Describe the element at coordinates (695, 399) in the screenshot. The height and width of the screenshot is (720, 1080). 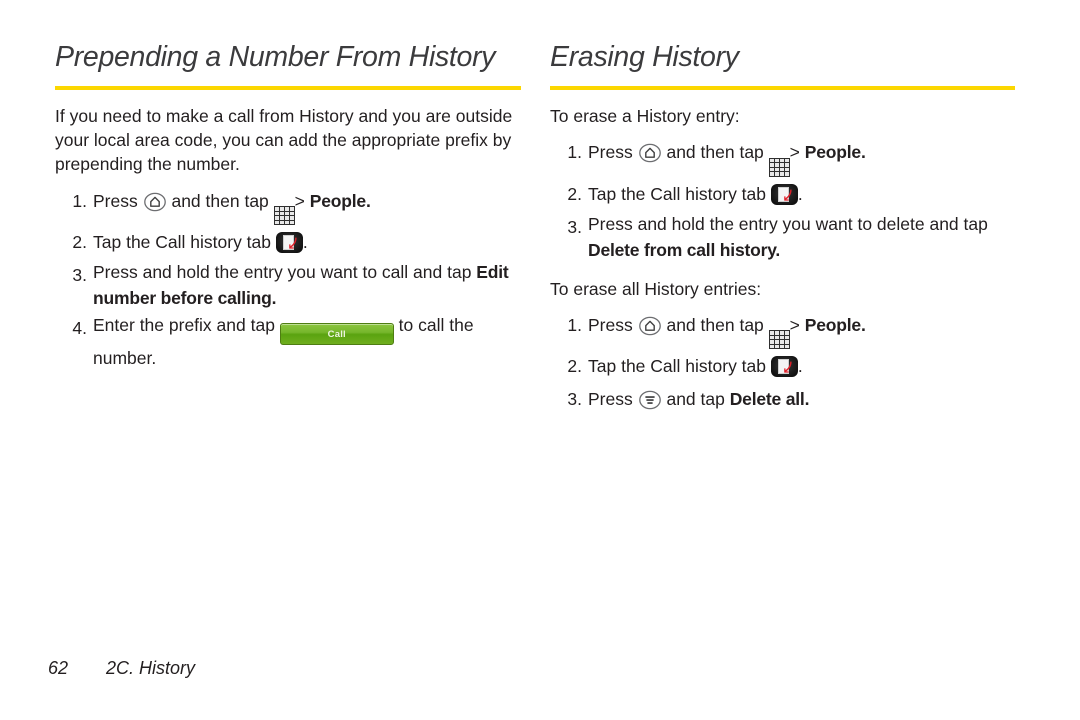
I see `step-text: and tap` at that location.